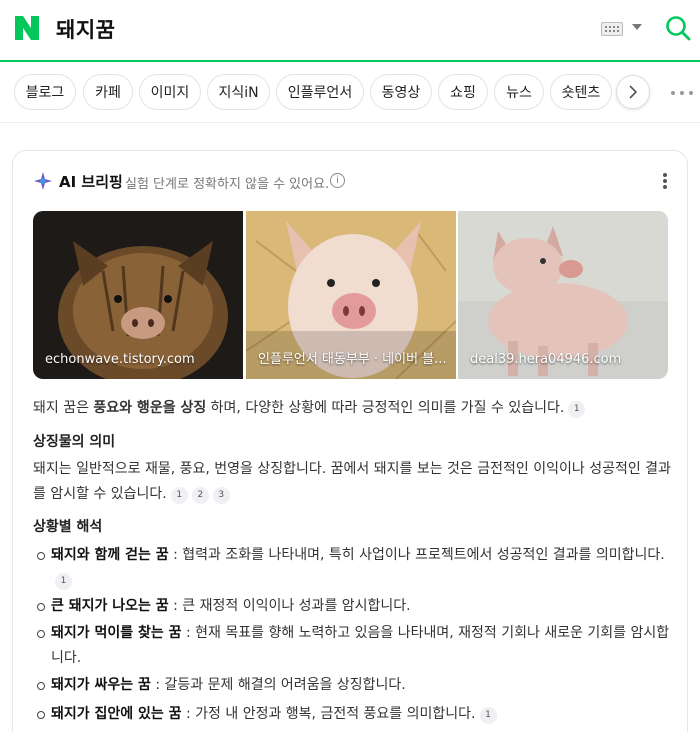 The width and height of the screenshot is (700, 732). Describe the element at coordinates (278, 685) in the screenshot. I see `item-desc: : 갈등과 문제 해결의 어려움을 상징합니다.` at that location.